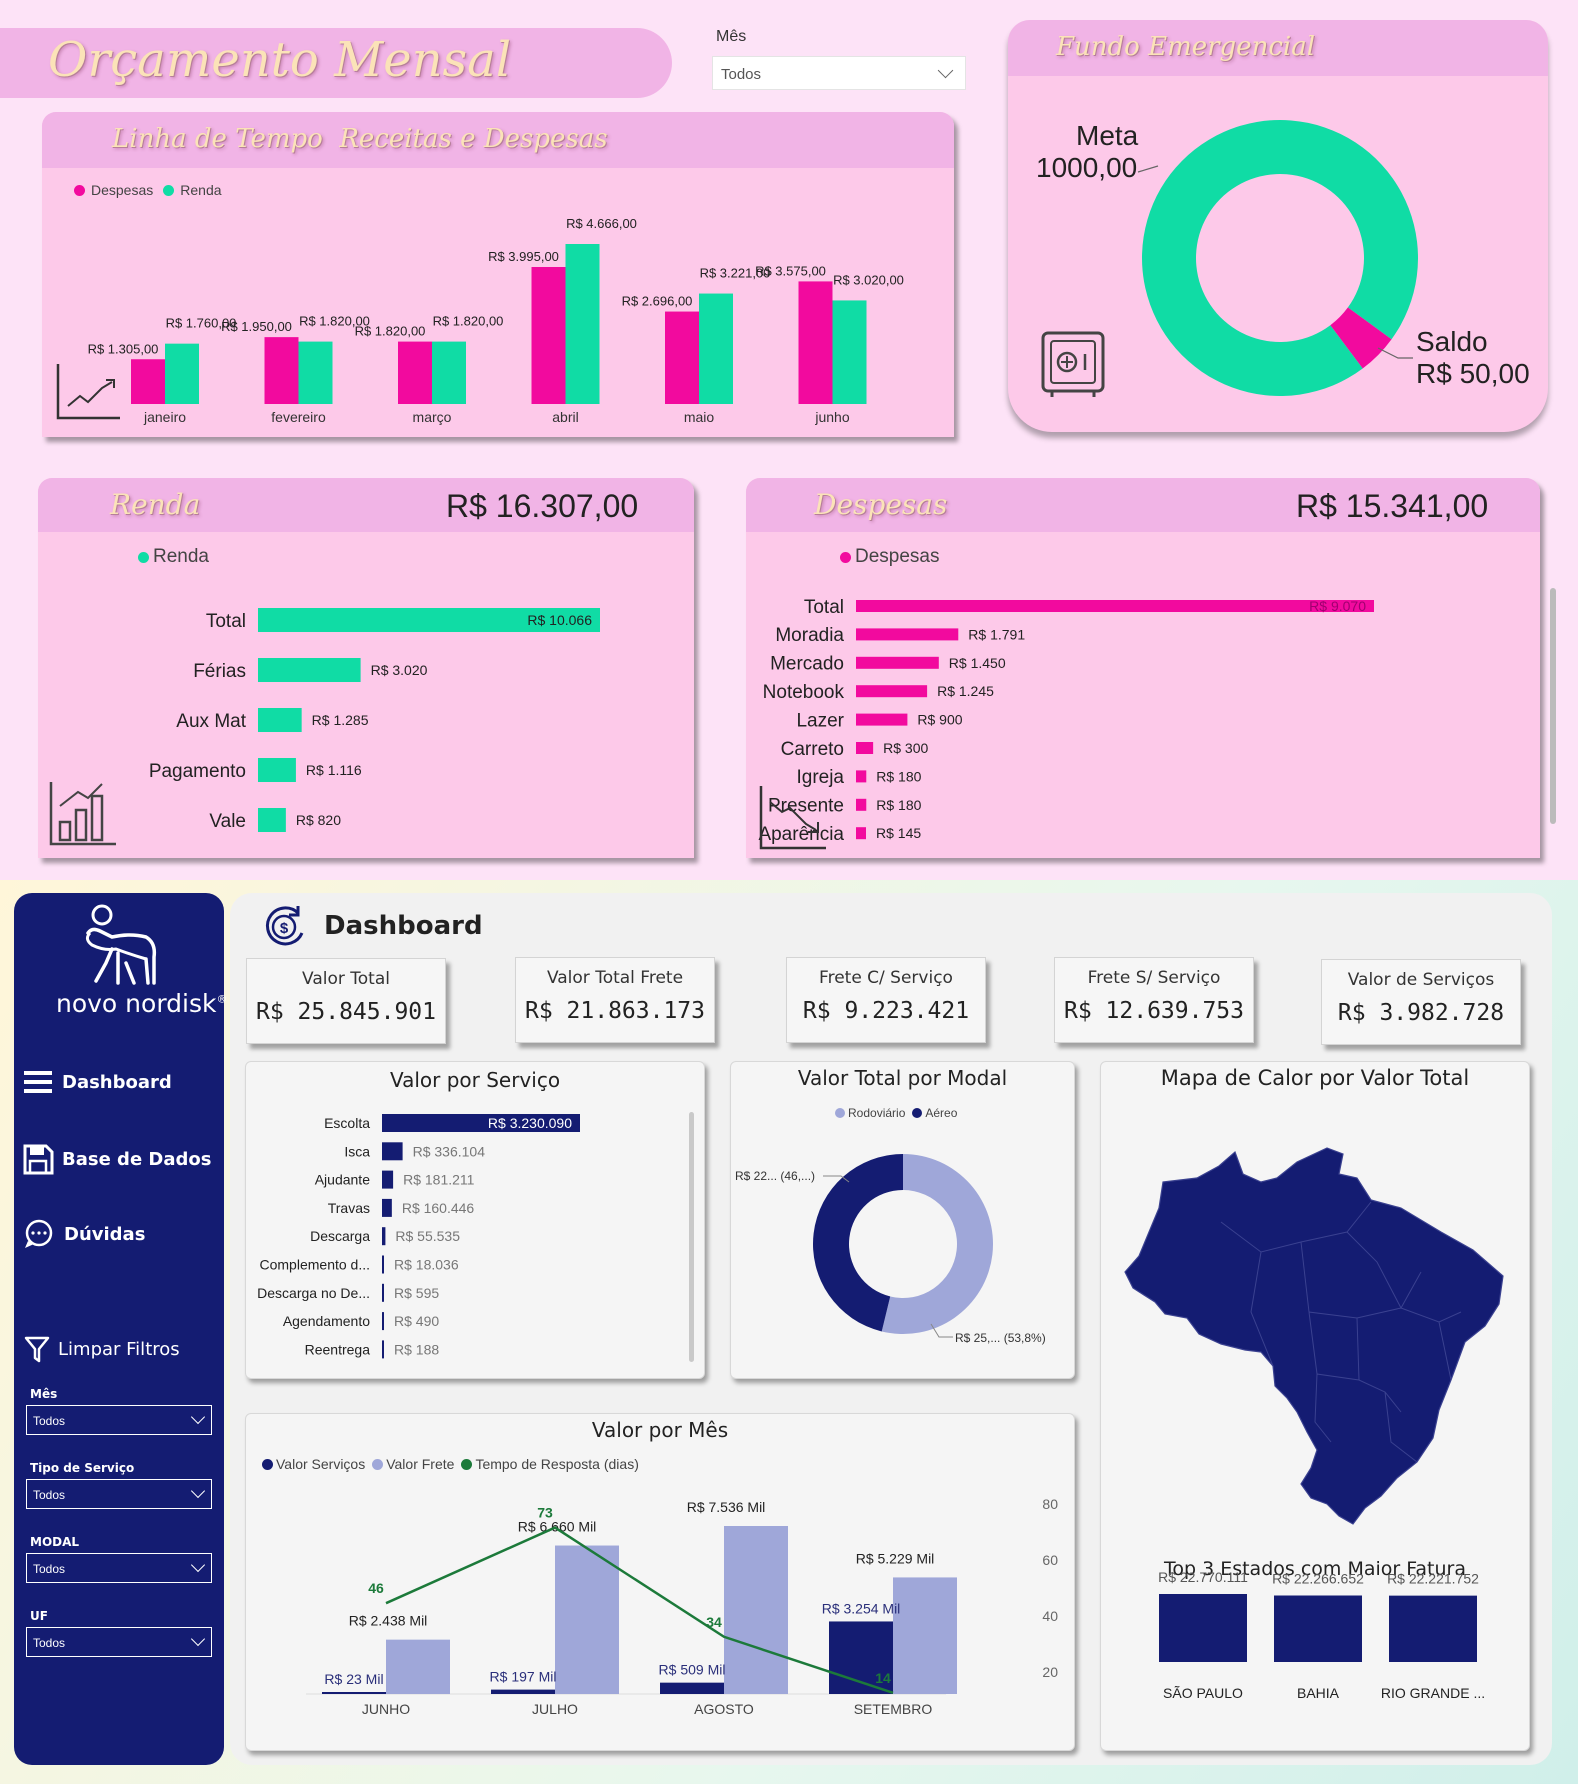 This screenshot has height=1784, width=1578. What do you see at coordinates (164, 417) in the screenshot?
I see `x-tick-label: janeiro` at bounding box center [164, 417].